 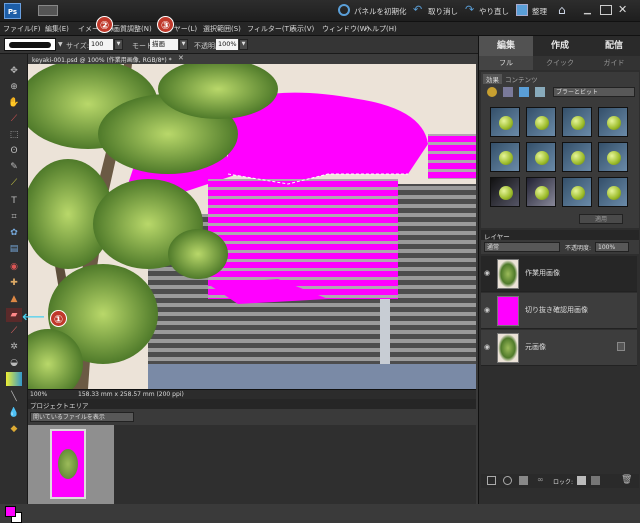 What do you see at coordinates (60, 44) in the screenshot?
I see `chevron-down-icon: ▼` at bounding box center [60, 44].